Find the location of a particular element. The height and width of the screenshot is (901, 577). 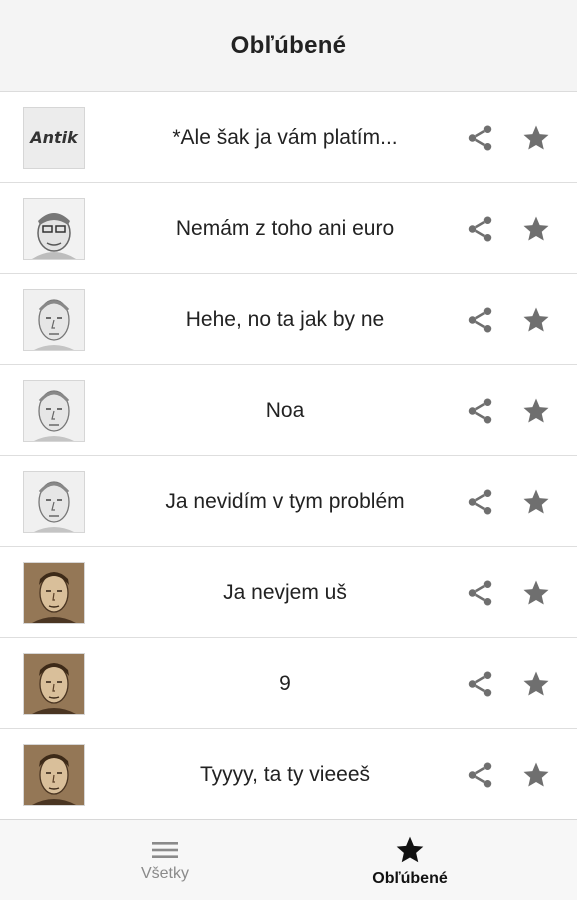

quote-text: Noa is located at coordinates (285, 410).